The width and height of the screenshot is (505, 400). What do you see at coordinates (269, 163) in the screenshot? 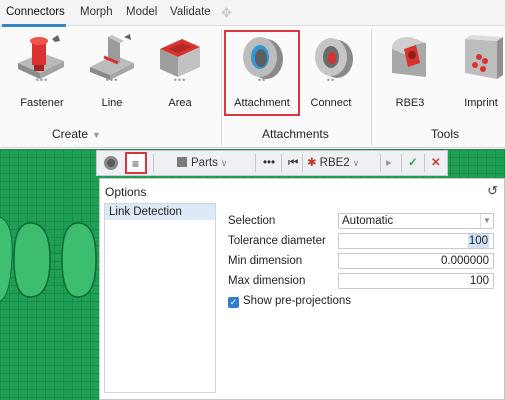
I see `more-options-button: •••` at bounding box center [269, 163].